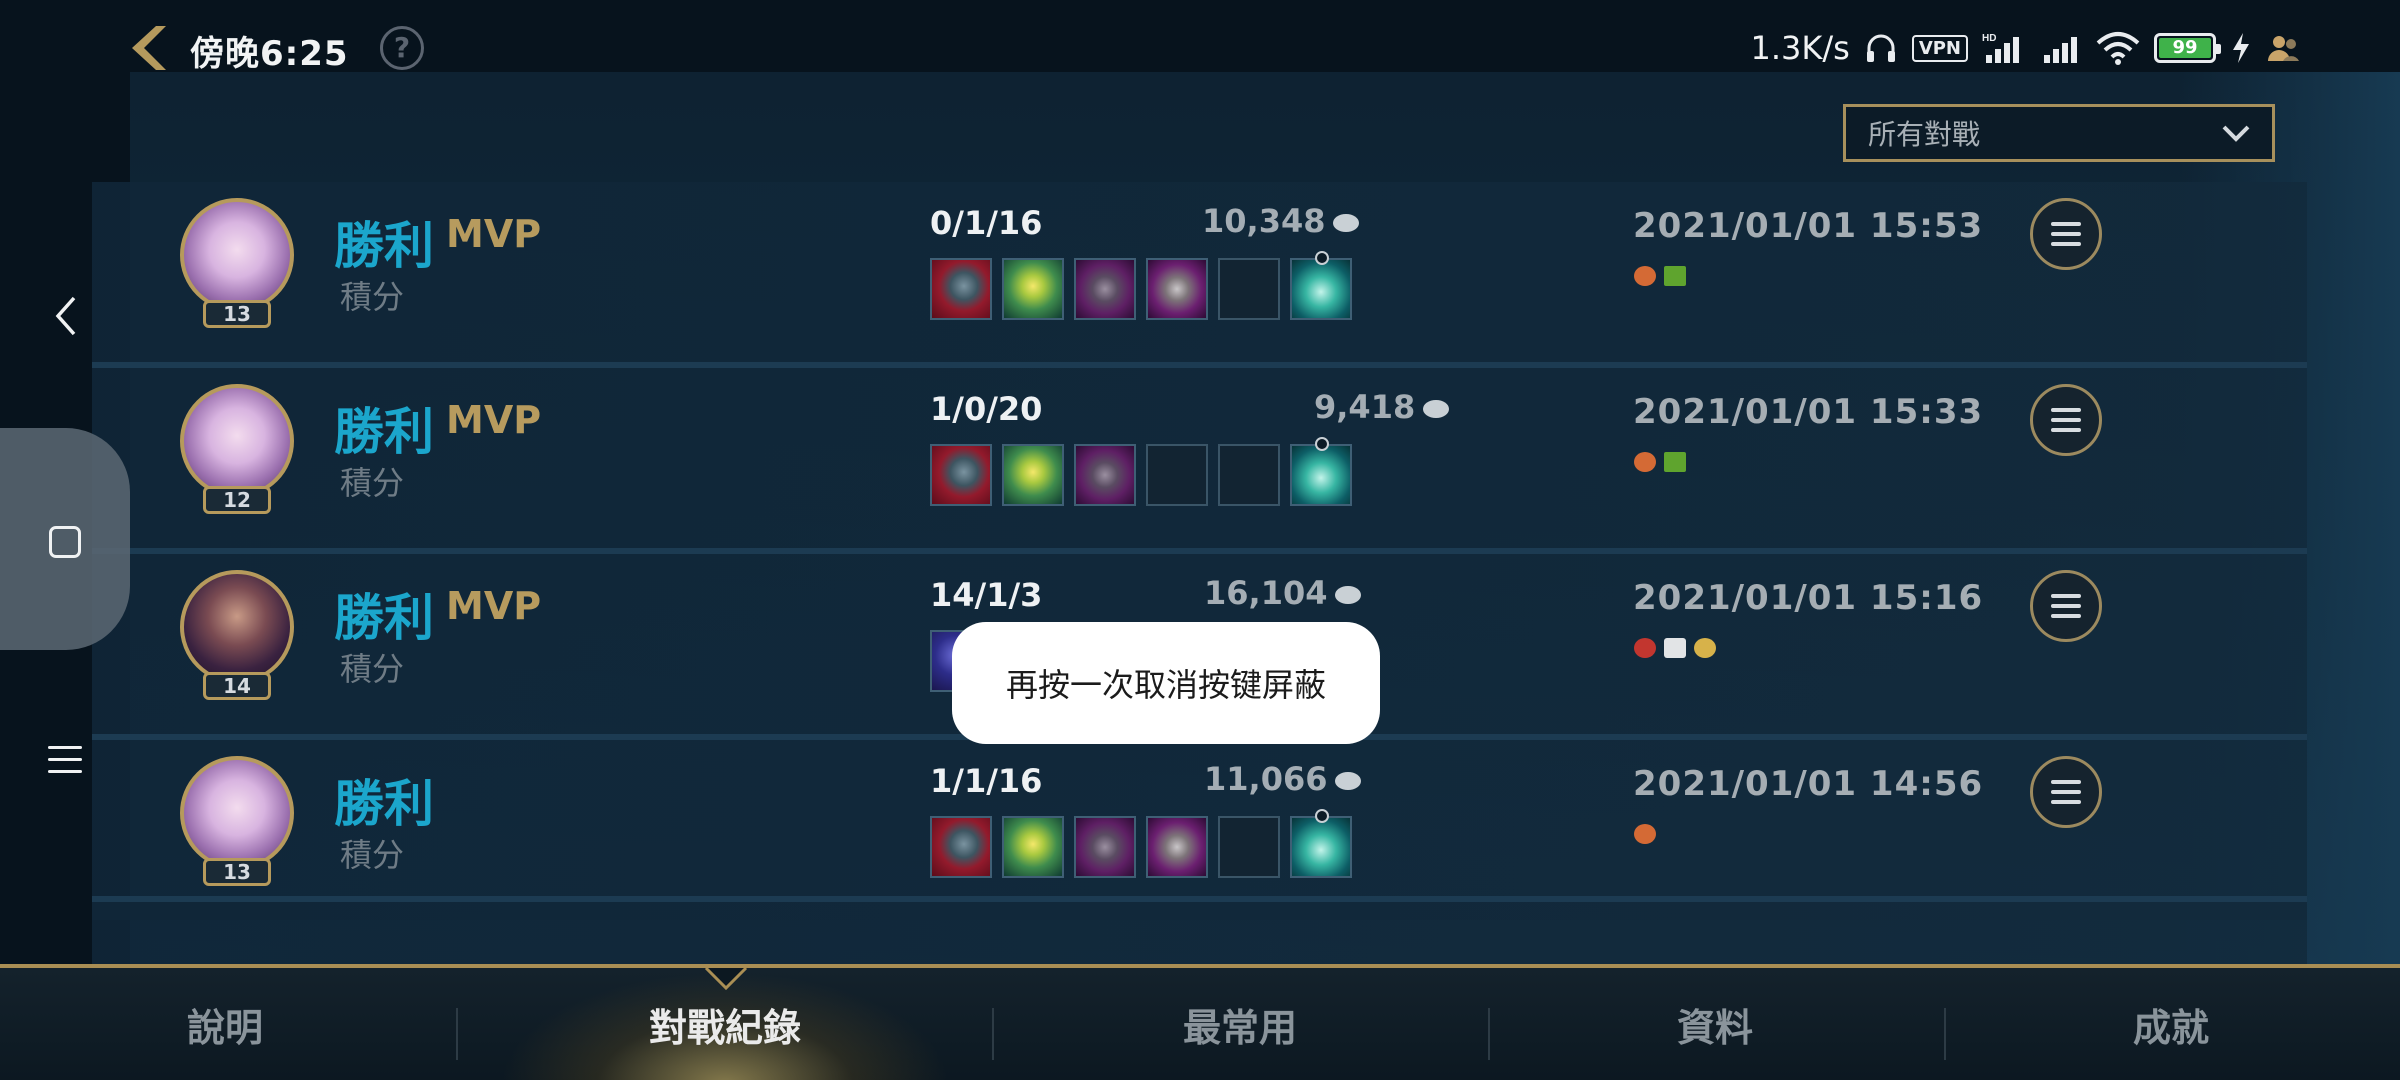 This screenshot has width=2400, height=1080. What do you see at coordinates (146, 48) in the screenshot?
I see `back-icon` at bounding box center [146, 48].